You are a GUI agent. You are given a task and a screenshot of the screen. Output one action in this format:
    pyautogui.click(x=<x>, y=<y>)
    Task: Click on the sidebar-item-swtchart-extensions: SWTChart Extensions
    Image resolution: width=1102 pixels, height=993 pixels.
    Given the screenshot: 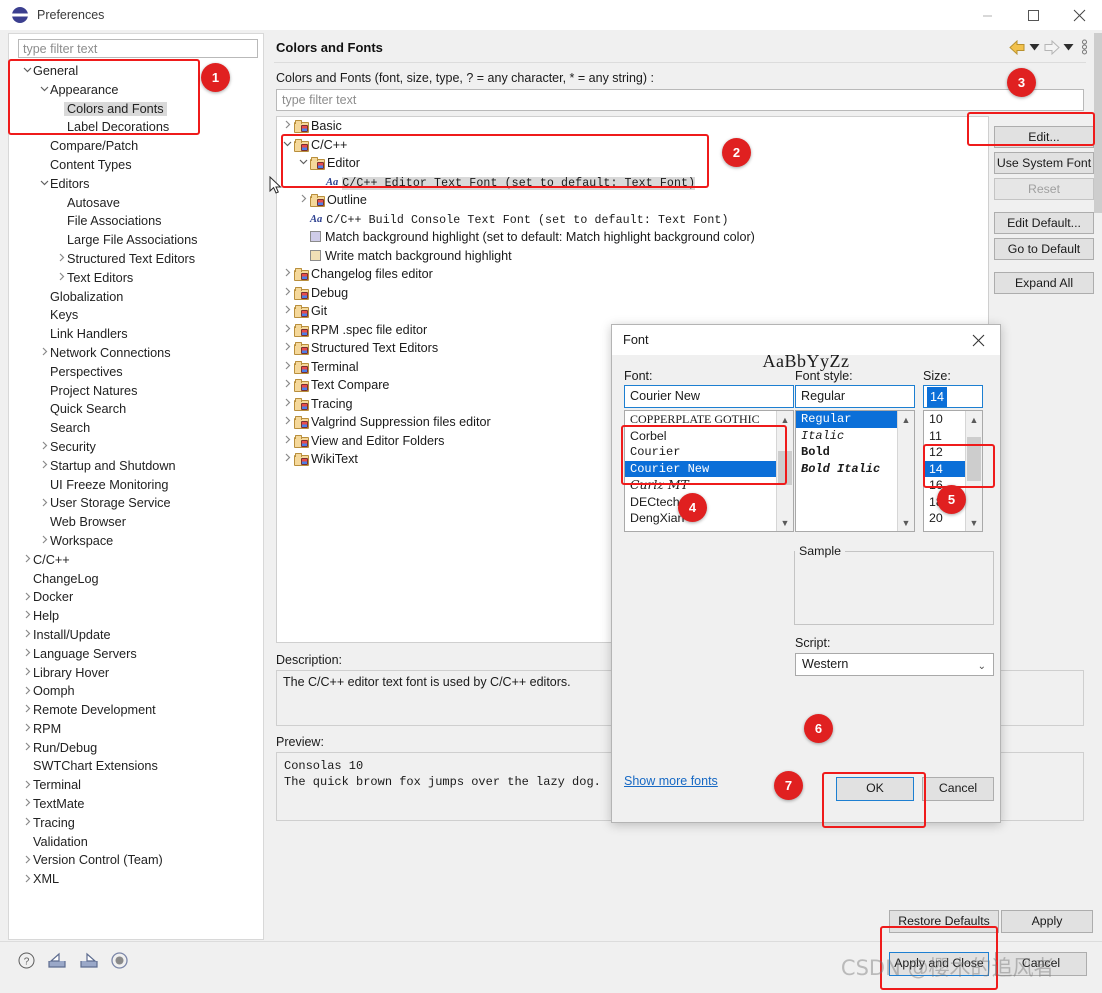 What is the action you would take?
    pyautogui.click(x=136, y=766)
    